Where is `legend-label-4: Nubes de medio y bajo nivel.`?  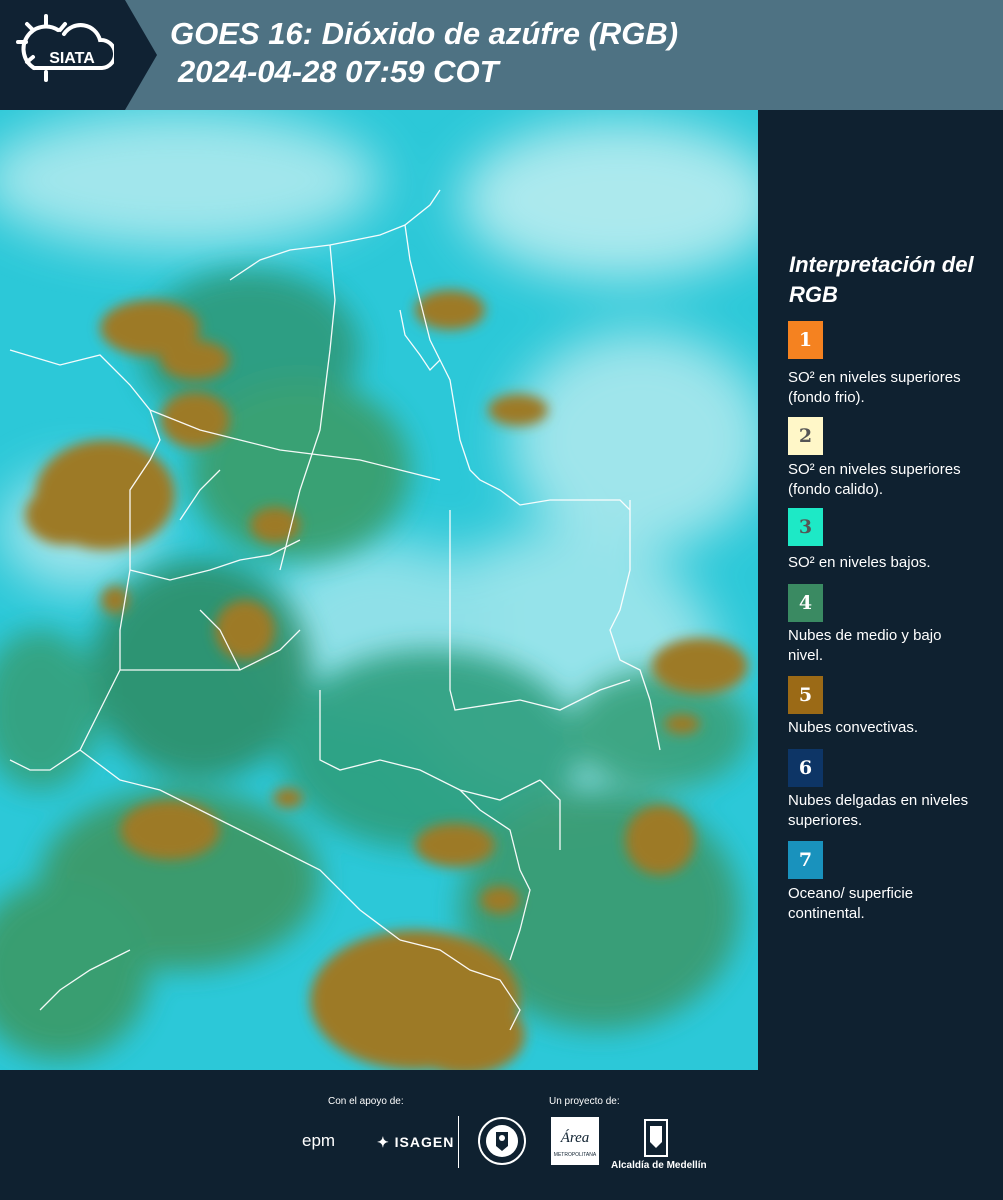 legend-label-4: Nubes de medio y bajo nivel. is located at coordinates (865, 645).